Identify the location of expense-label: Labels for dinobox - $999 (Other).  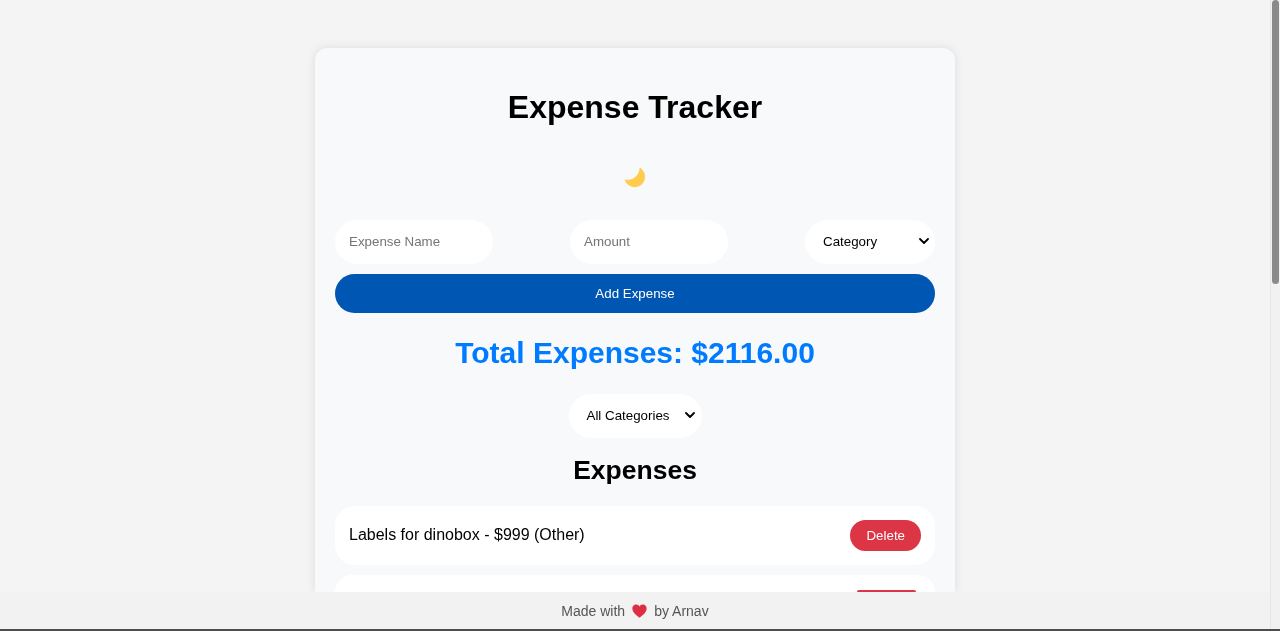
(467, 535).